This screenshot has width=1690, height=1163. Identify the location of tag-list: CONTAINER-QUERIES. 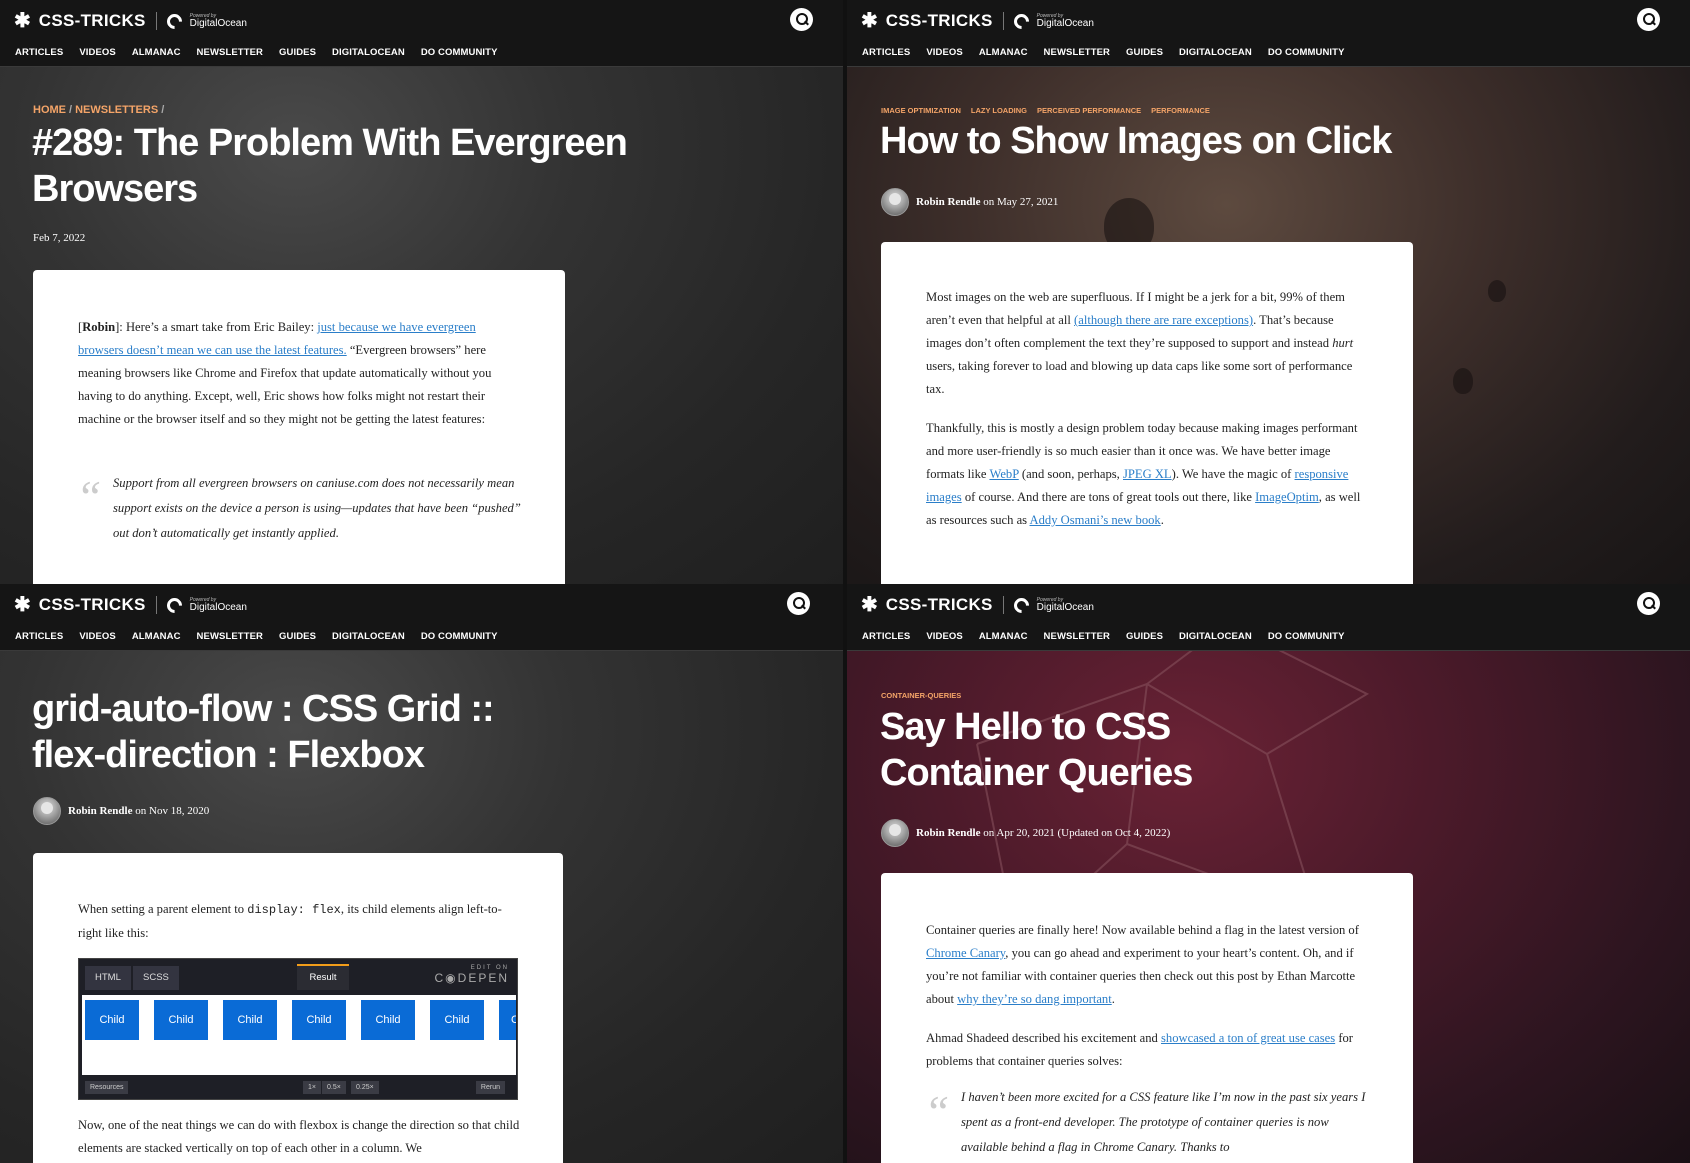
(921, 695).